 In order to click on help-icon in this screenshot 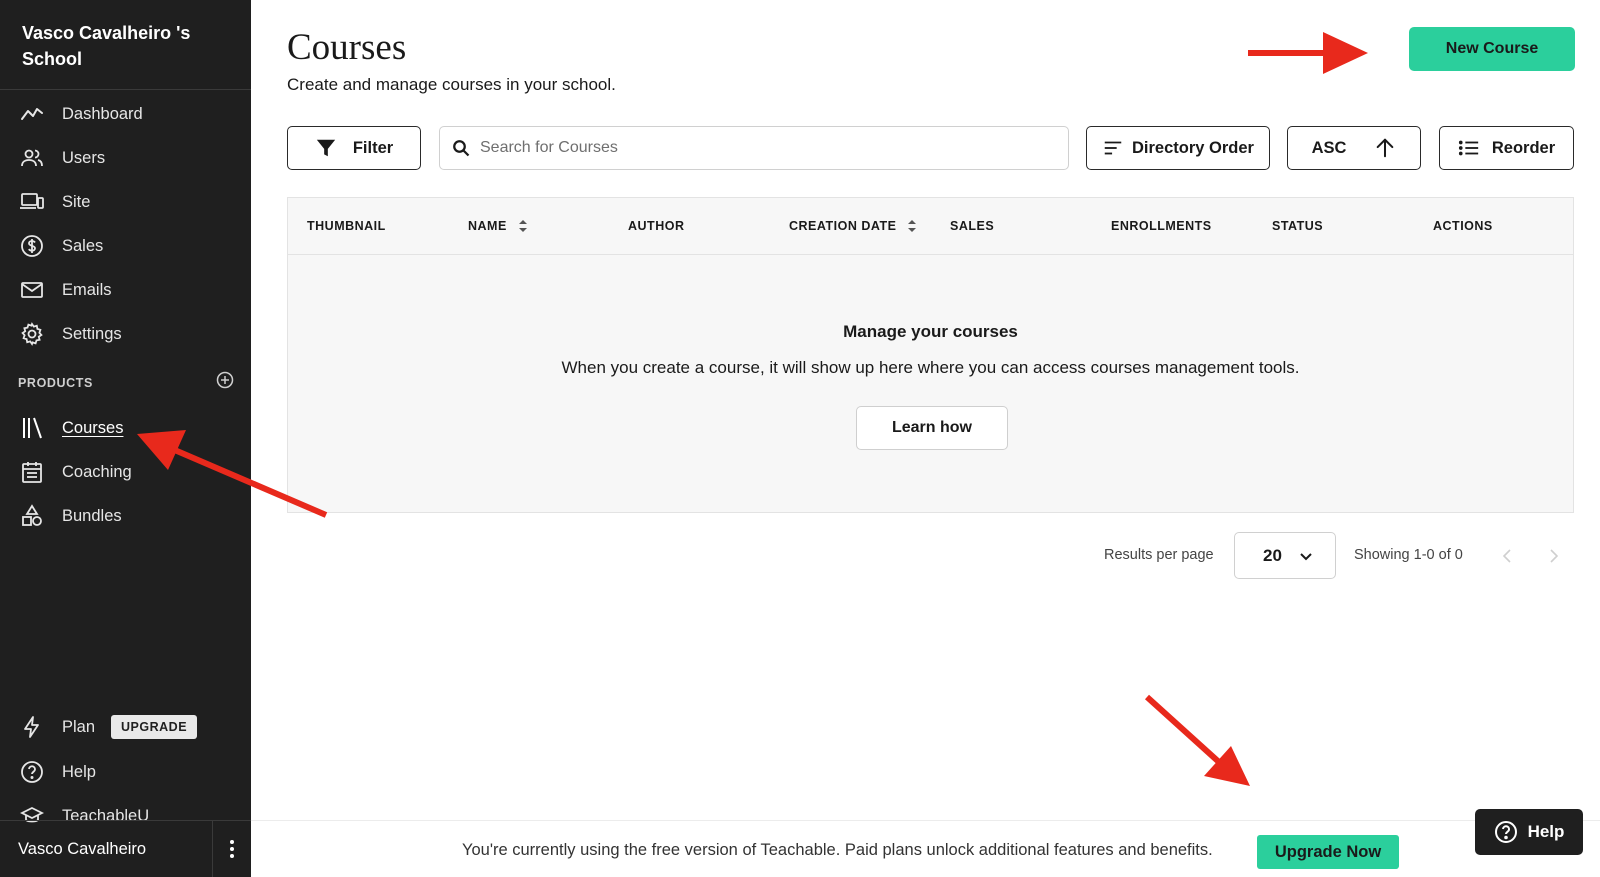, I will do `click(32, 772)`.